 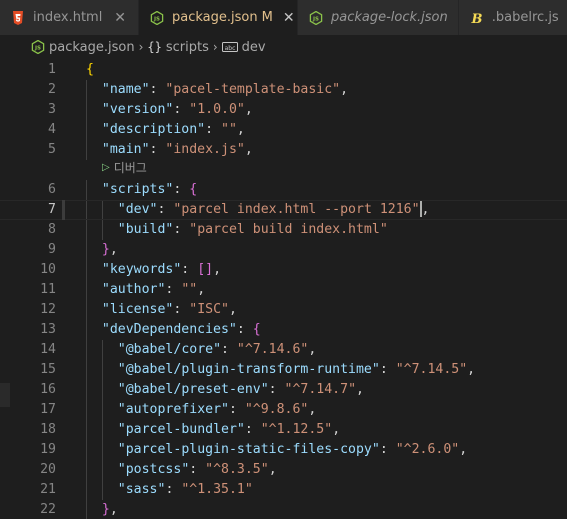 I want to click on breadcrumb-scripts: {} scripts, so click(x=177, y=47).